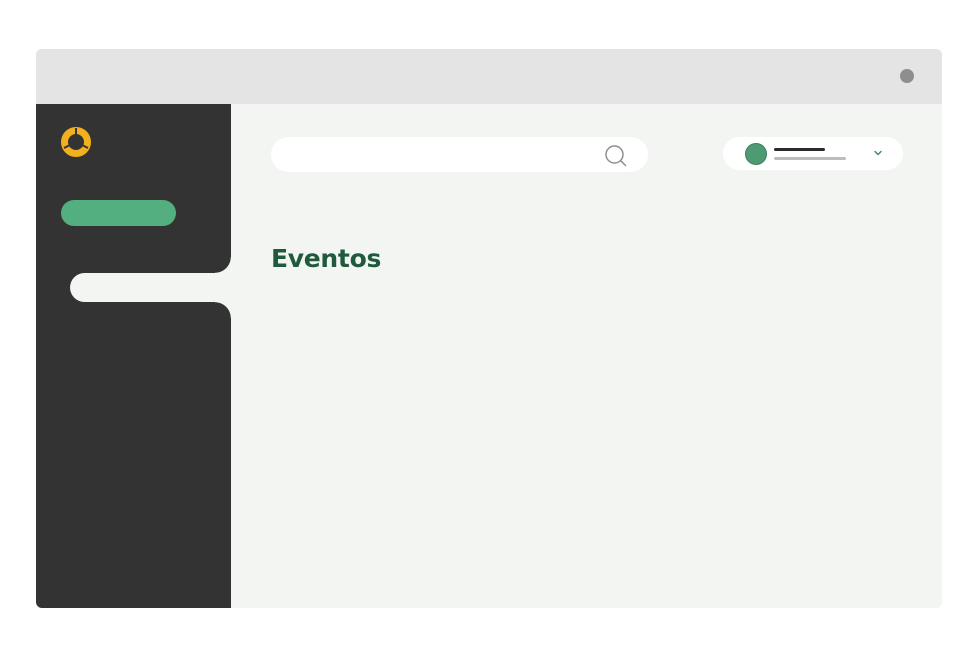 This screenshot has width=977, height=658. Describe the element at coordinates (150, 287) in the screenshot. I see `sidebar-item-active` at that location.